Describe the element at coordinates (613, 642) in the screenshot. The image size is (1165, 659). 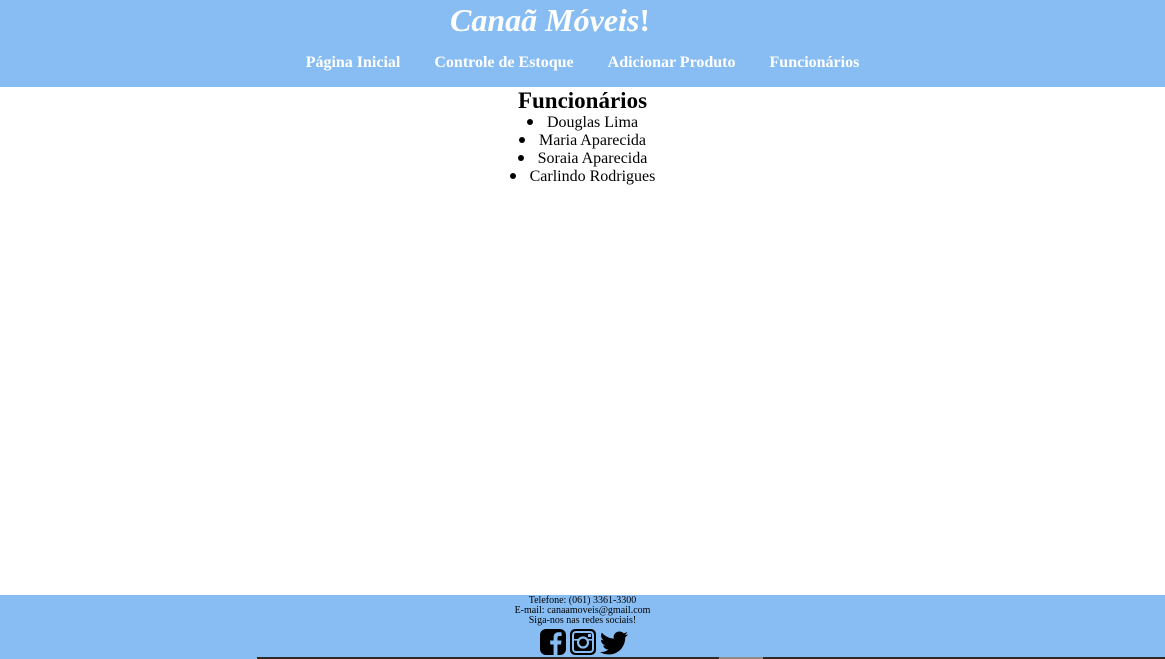
I see `twitter-icon` at that location.